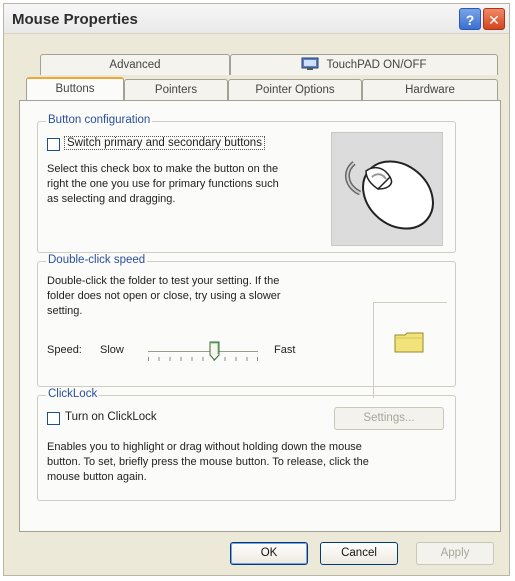 This screenshot has height=581, width=515. I want to click on tab-label: Pointer Options, so click(295, 90).